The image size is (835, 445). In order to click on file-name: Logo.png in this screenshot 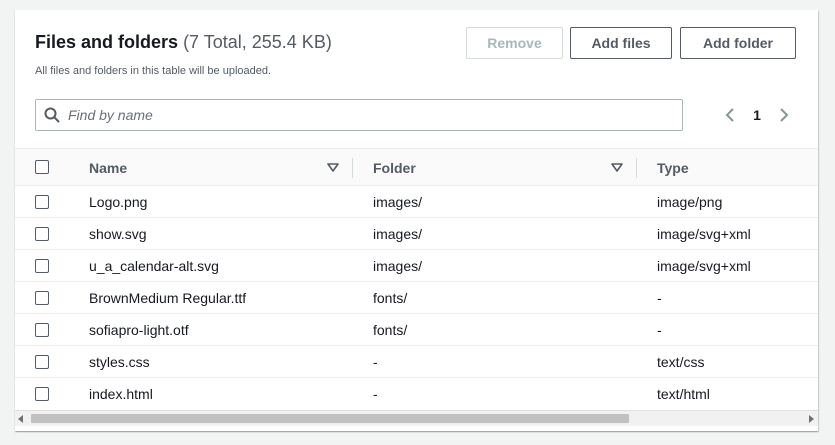, I will do `click(118, 202)`.